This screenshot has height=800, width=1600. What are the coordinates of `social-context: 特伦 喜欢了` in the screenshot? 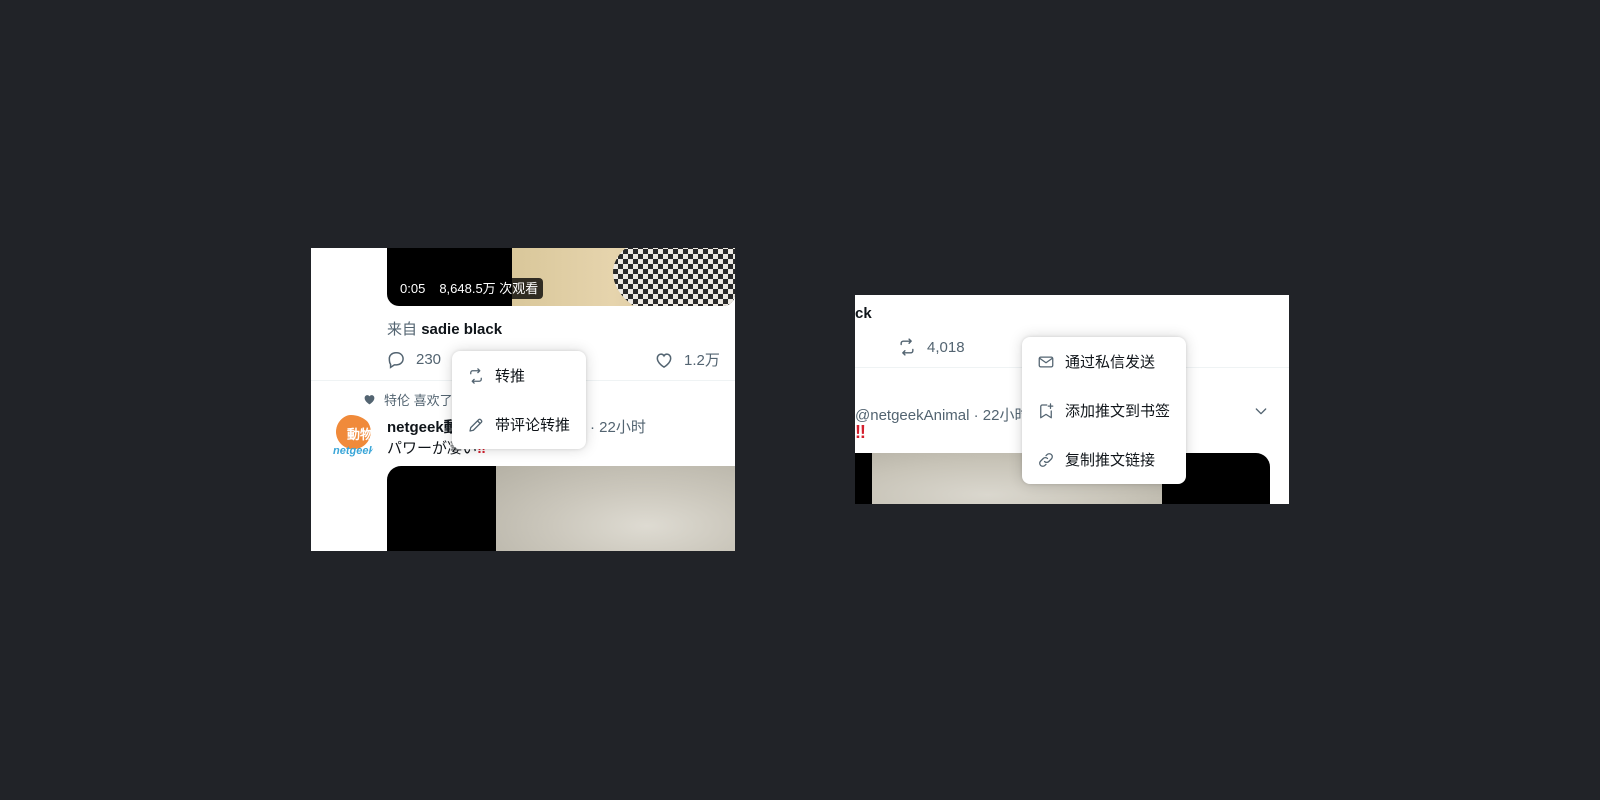 It's located at (408, 399).